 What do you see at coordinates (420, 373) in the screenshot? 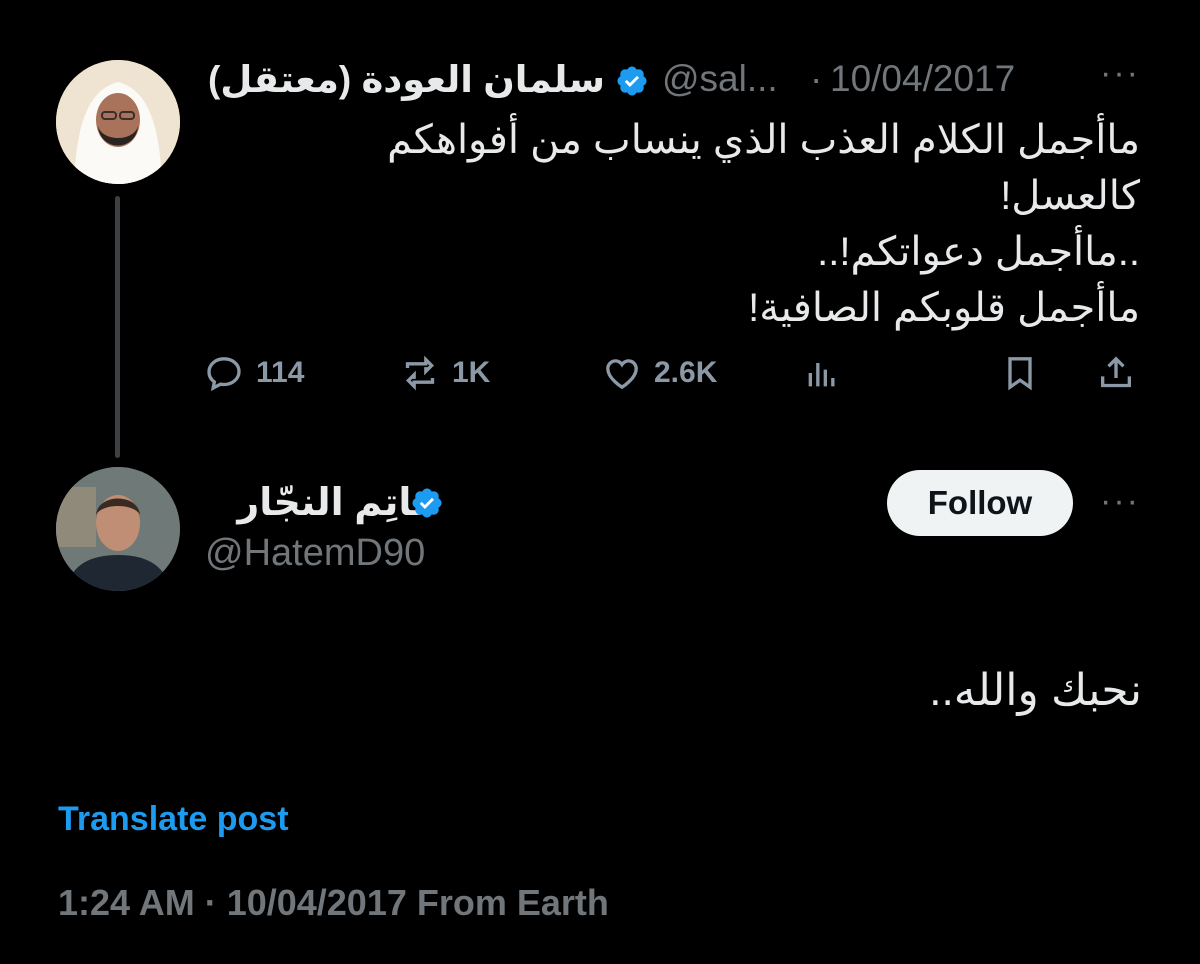
I see `retweet-icon` at bounding box center [420, 373].